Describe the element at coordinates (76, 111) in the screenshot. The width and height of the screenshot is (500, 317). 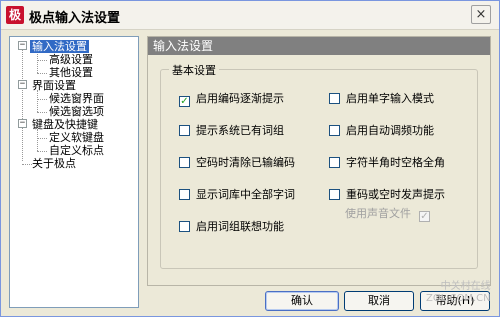
I see `tree-item-candidate-options: 候选窗选项` at that location.